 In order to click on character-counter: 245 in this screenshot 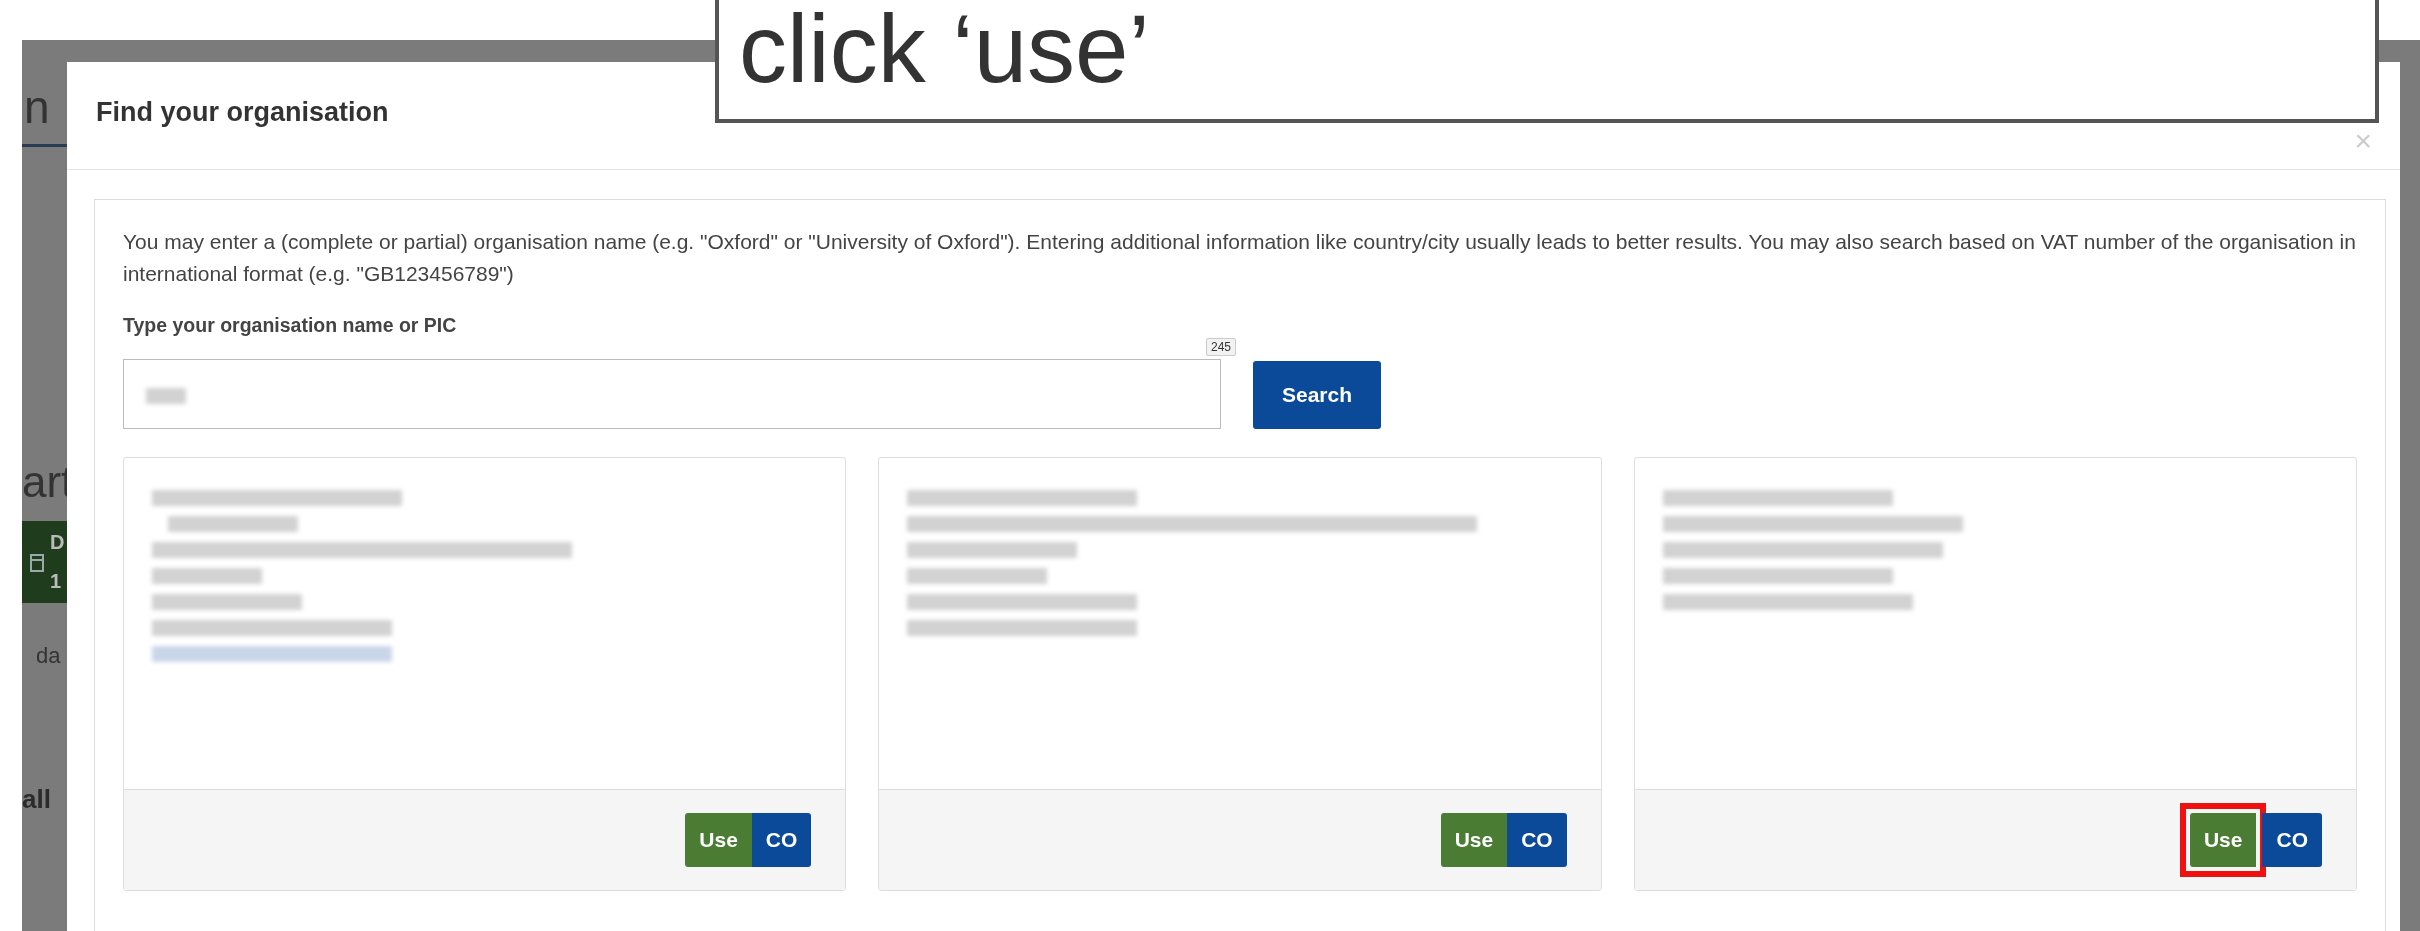, I will do `click(1220, 347)`.